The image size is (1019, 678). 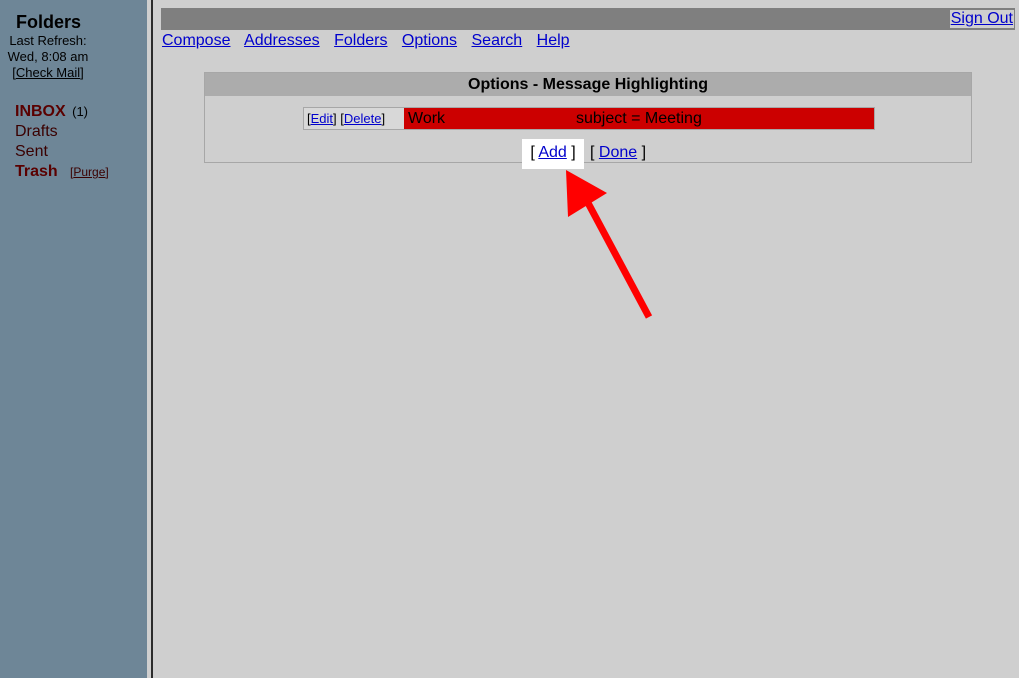 What do you see at coordinates (618, 259) in the screenshot?
I see `arrow-shaft` at bounding box center [618, 259].